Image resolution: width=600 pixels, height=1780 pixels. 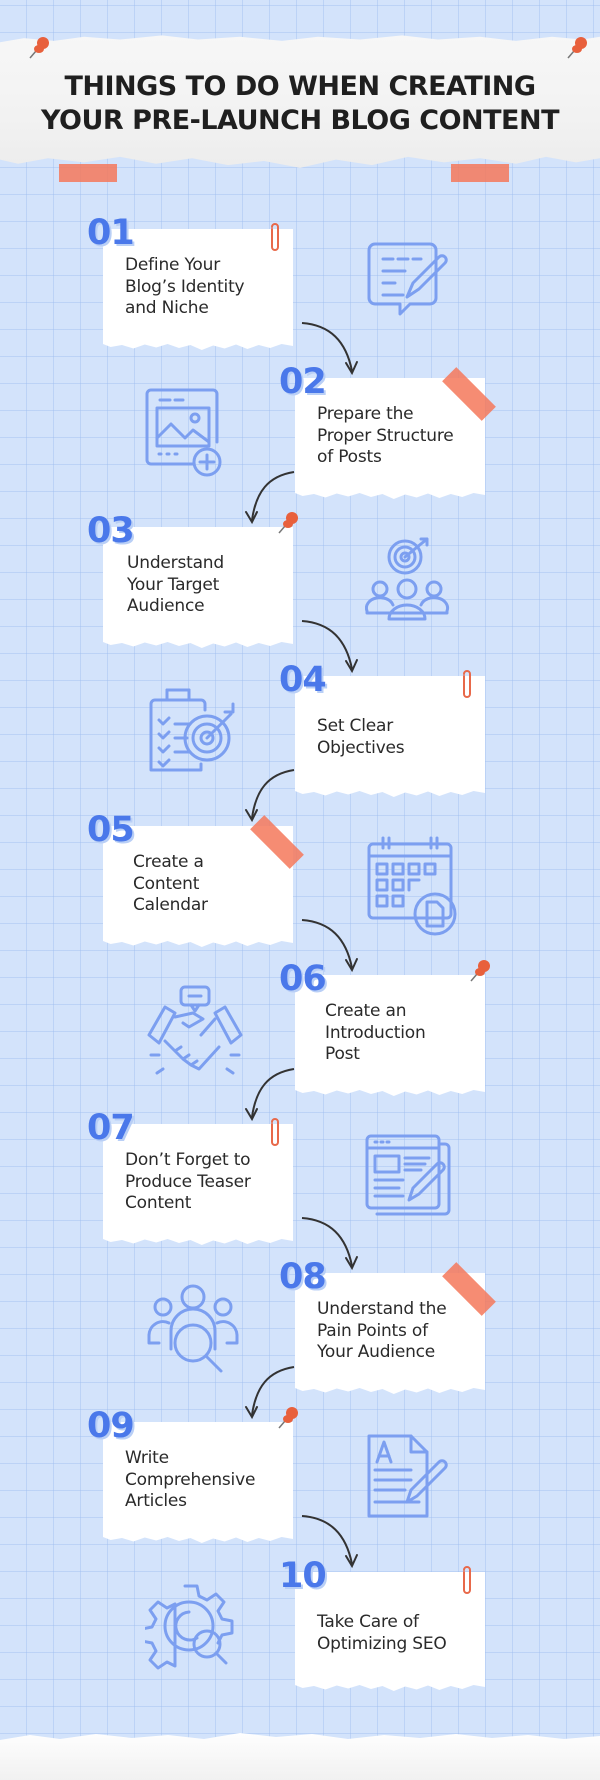 I want to click on step-title-line: Optimizing SEO, so click(x=382, y=1643).